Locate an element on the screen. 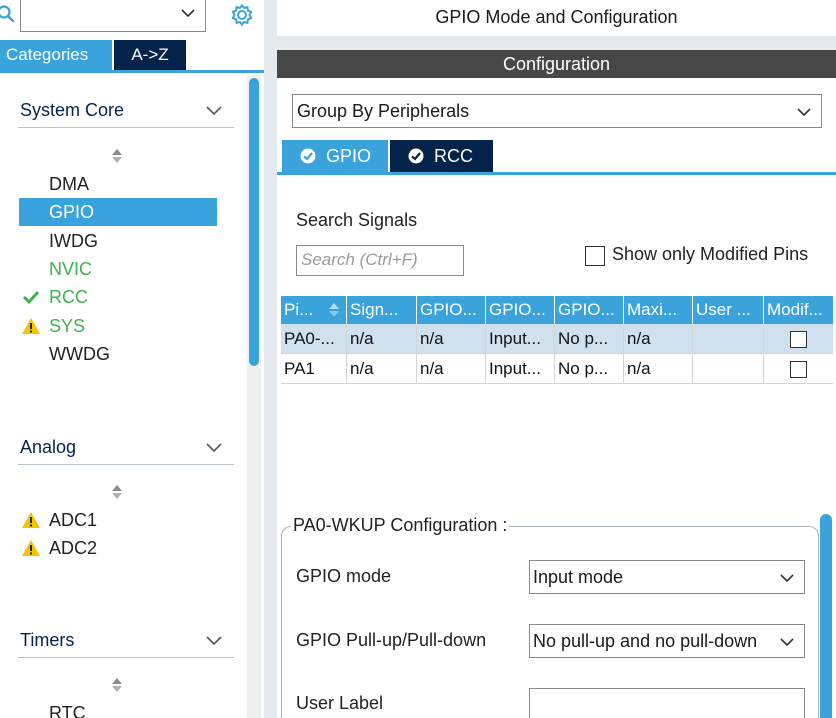 The width and height of the screenshot is (836, 718). table-row: PA1 n/a n/a Input... No p... n/a is located at coordinates (557, 369).